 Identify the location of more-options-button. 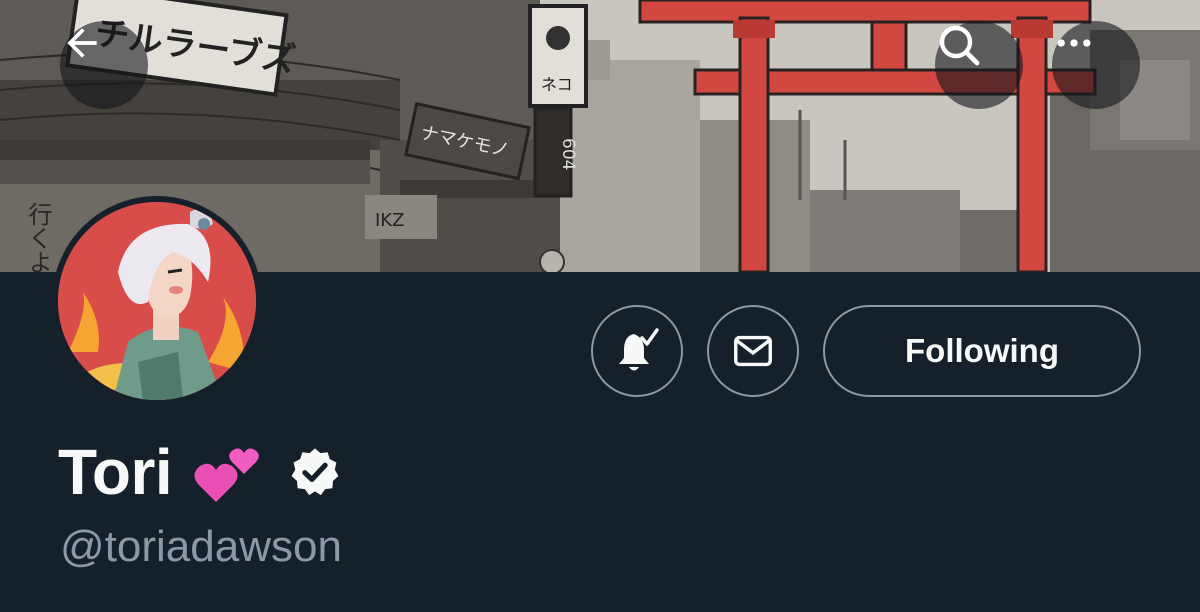
(1096, 65).